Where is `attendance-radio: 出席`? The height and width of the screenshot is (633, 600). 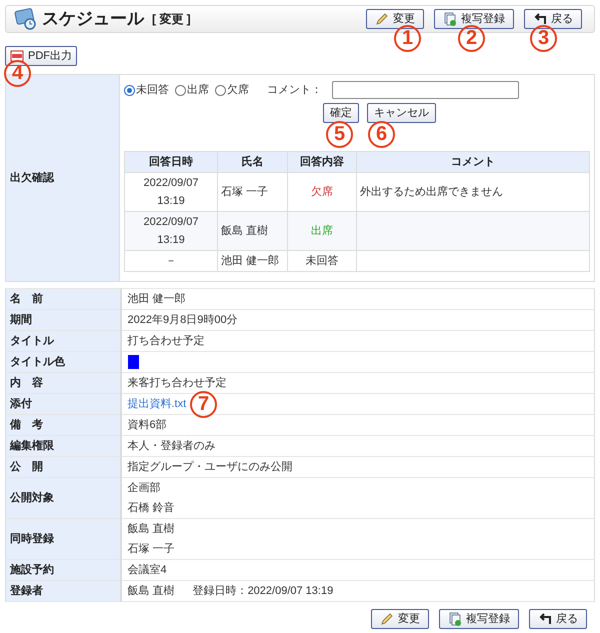
attendance-radio: 出席 is located at coordinates (192, 90).